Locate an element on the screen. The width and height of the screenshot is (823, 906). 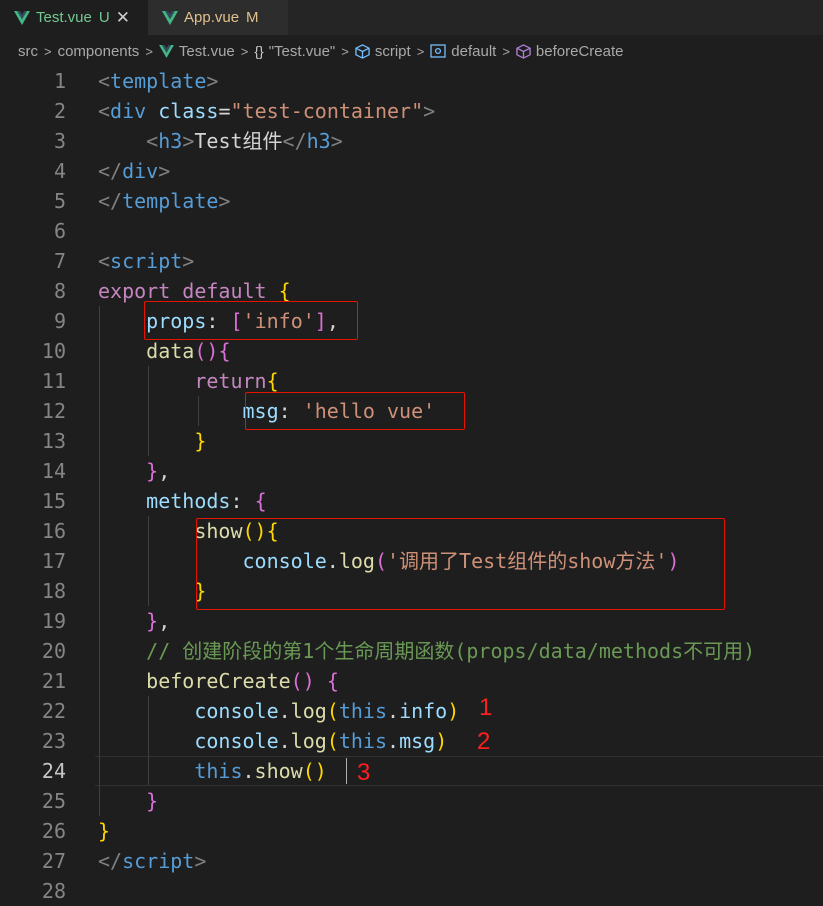
breadcrumb-file: Test.vue is located at coordinates (196, 51).